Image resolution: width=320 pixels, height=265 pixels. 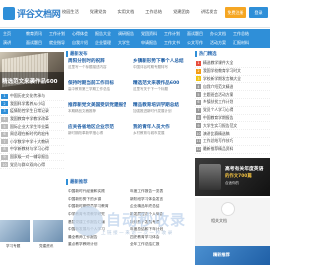 I want to click on category-link: 工作总结, so click(x=241, y=34).